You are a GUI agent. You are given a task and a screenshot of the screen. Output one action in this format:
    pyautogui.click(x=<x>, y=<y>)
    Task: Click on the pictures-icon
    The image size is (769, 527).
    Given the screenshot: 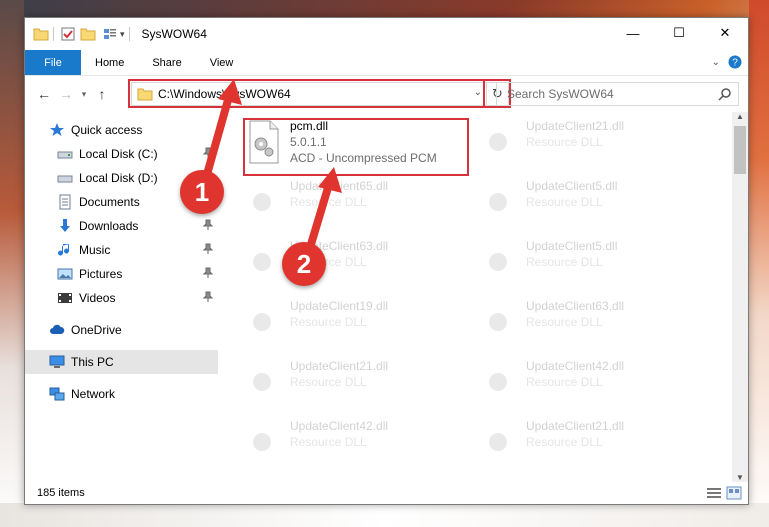 What is the action you would take?
    pyautogui.click(x=65, y=274)
    